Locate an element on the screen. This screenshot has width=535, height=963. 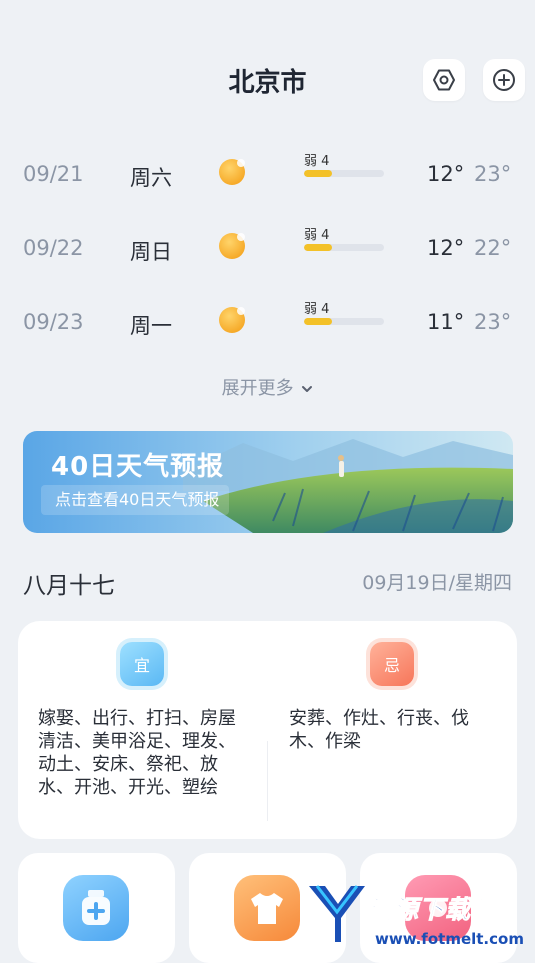
feature-card is located at coordinates (96, 908).